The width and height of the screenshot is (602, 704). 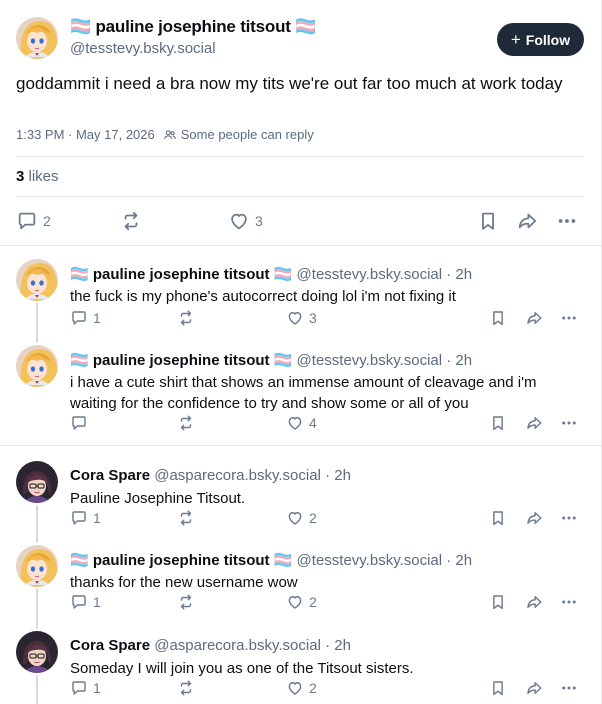 What do you see at coordinates (301, 423) in the screenshot?
I see `like-button: 4` at bounding box center [301, 423].